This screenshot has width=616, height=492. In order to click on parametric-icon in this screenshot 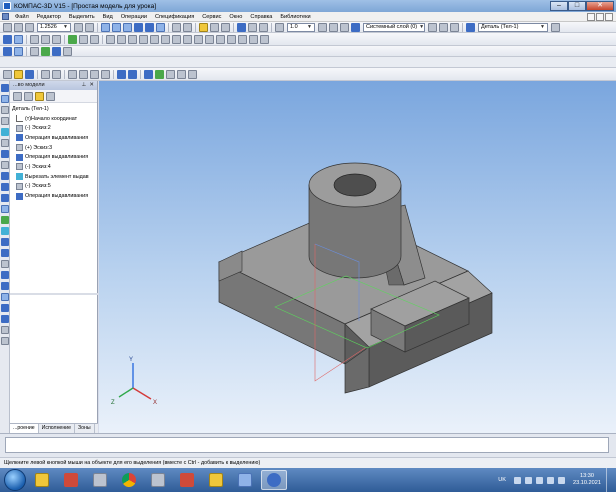, I will do `click(253, 39)`.